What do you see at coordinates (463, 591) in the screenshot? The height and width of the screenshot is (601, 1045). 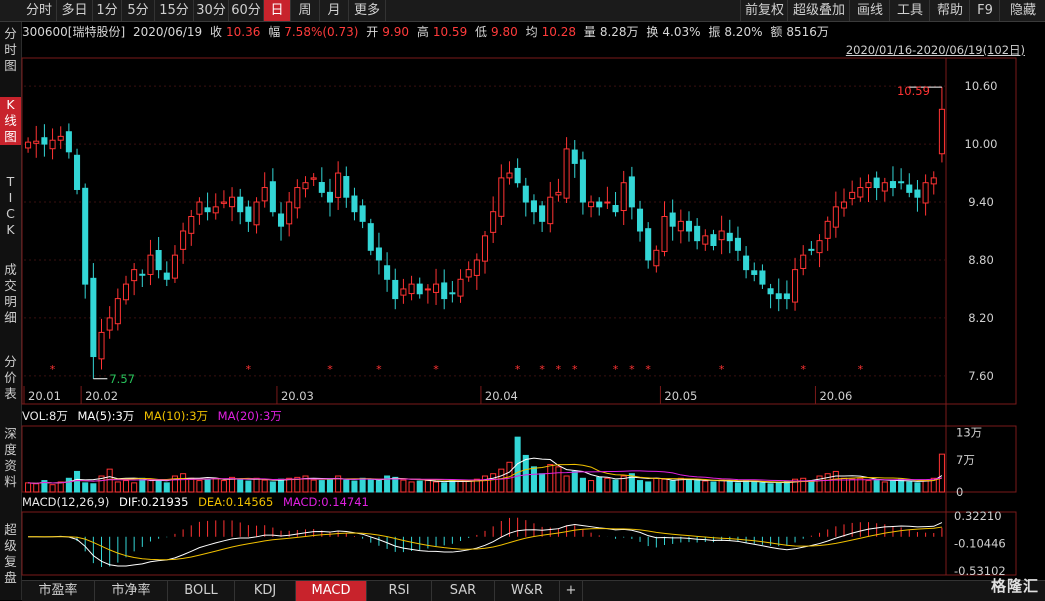 I see `indicator-tab-6: SAR` at bounding box center [463, 591].